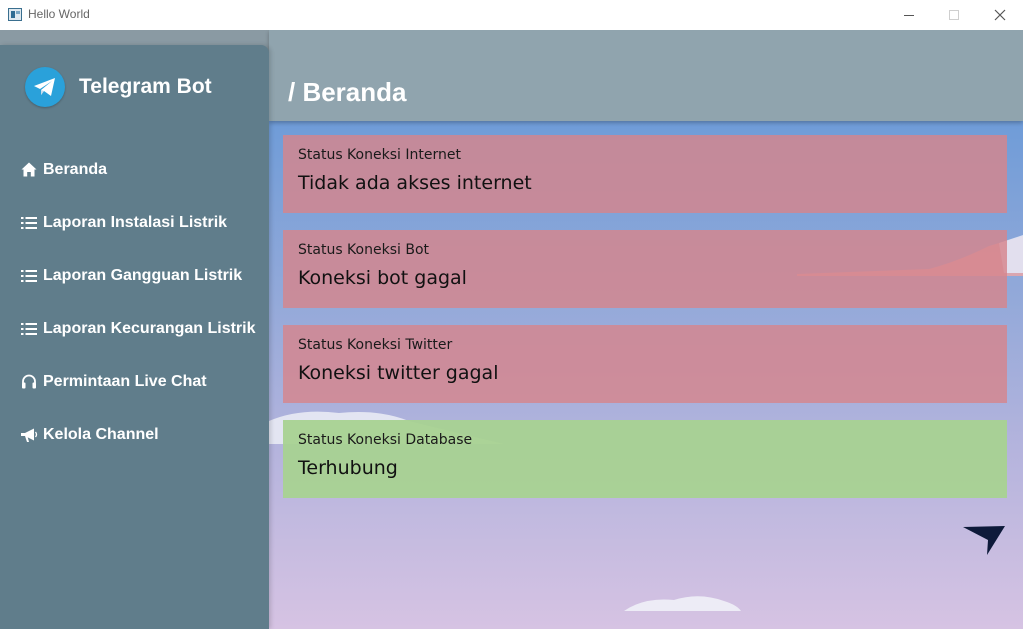 This screenshot has width=1023, height=629. I want to click on sidebar-item-kelola-channel: Kelola Channel, so click(138, 434).